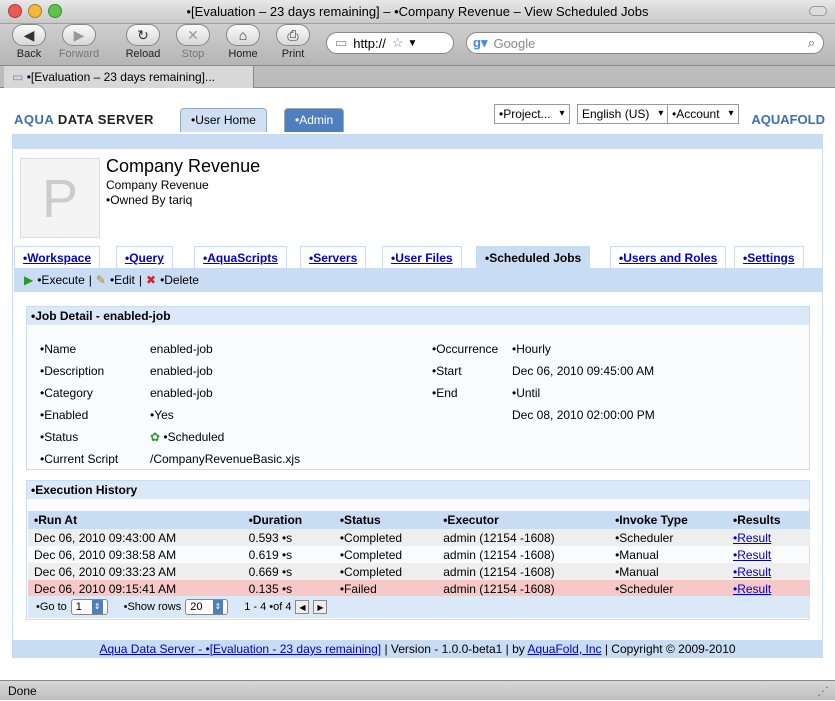 The image size is (835, 701). I want to click on minimize-window-button, so click(35, 11).